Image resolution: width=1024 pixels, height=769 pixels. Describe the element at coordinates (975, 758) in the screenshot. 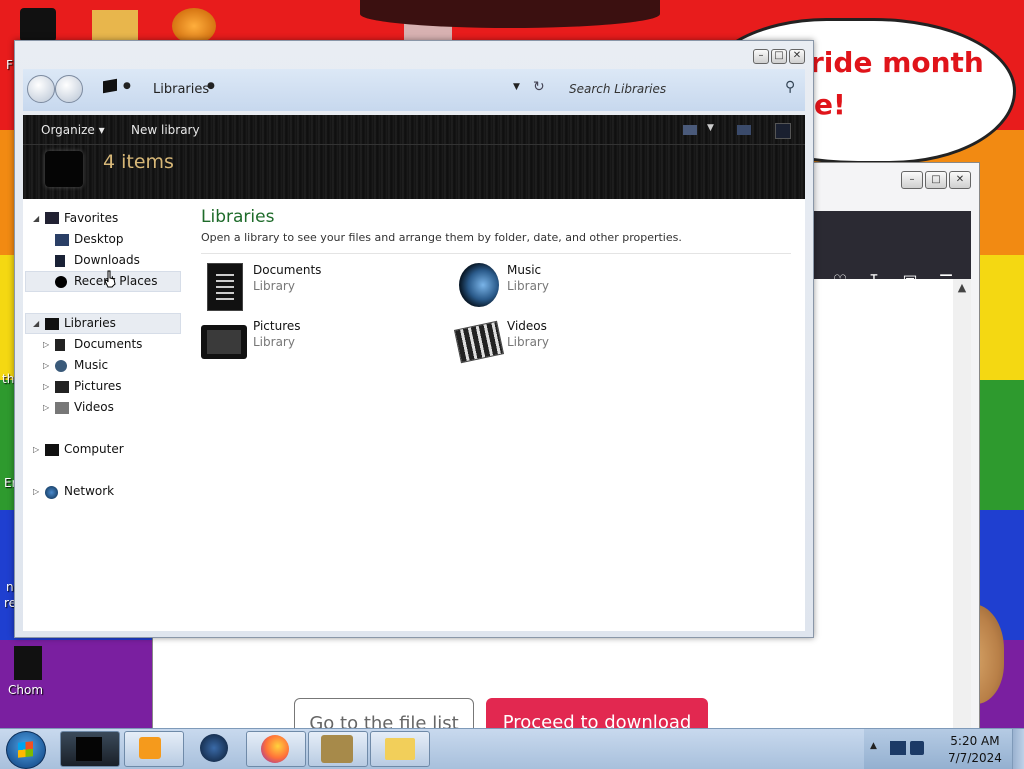

I see `clock-date: 7/7/2024` at that location.